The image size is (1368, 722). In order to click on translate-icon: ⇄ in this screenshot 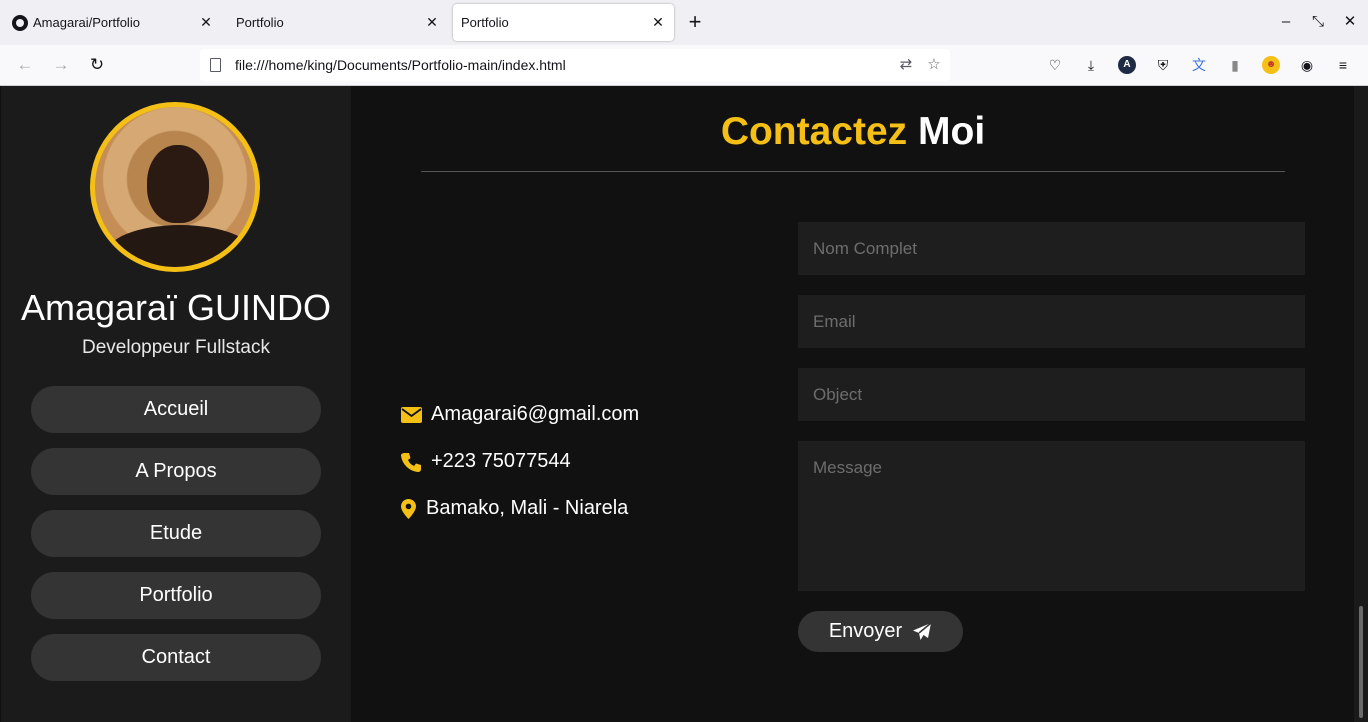, I will do `click(906, 65)`.